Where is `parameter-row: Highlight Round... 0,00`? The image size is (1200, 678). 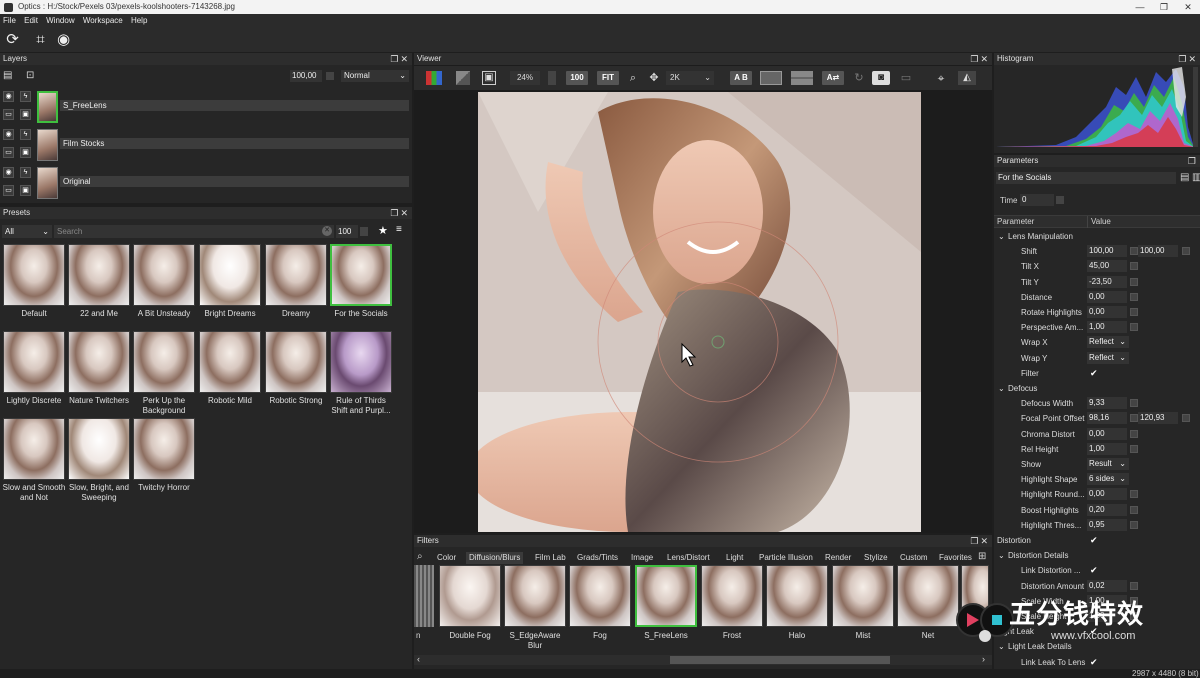 parameter-row: Highlight Round... 0,00 is located at coordinates (1097, 494).